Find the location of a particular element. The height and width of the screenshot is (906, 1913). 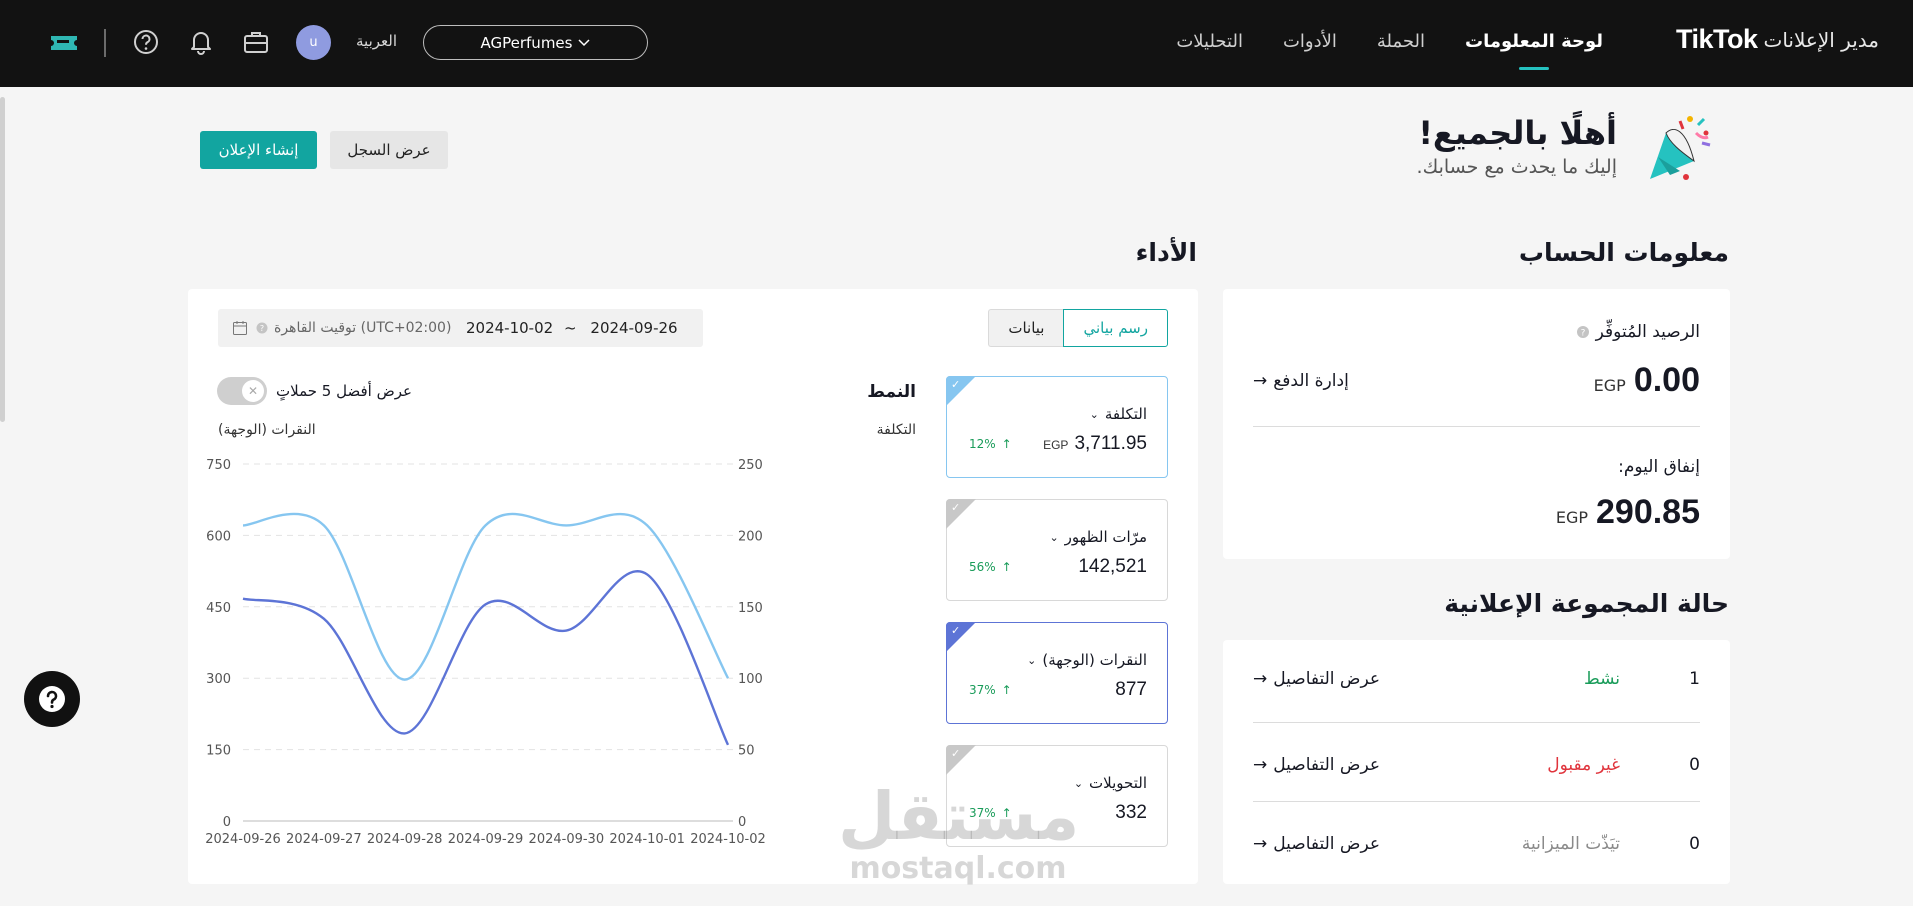

tab-data: بيانات is located at coordinates (1026, 328).